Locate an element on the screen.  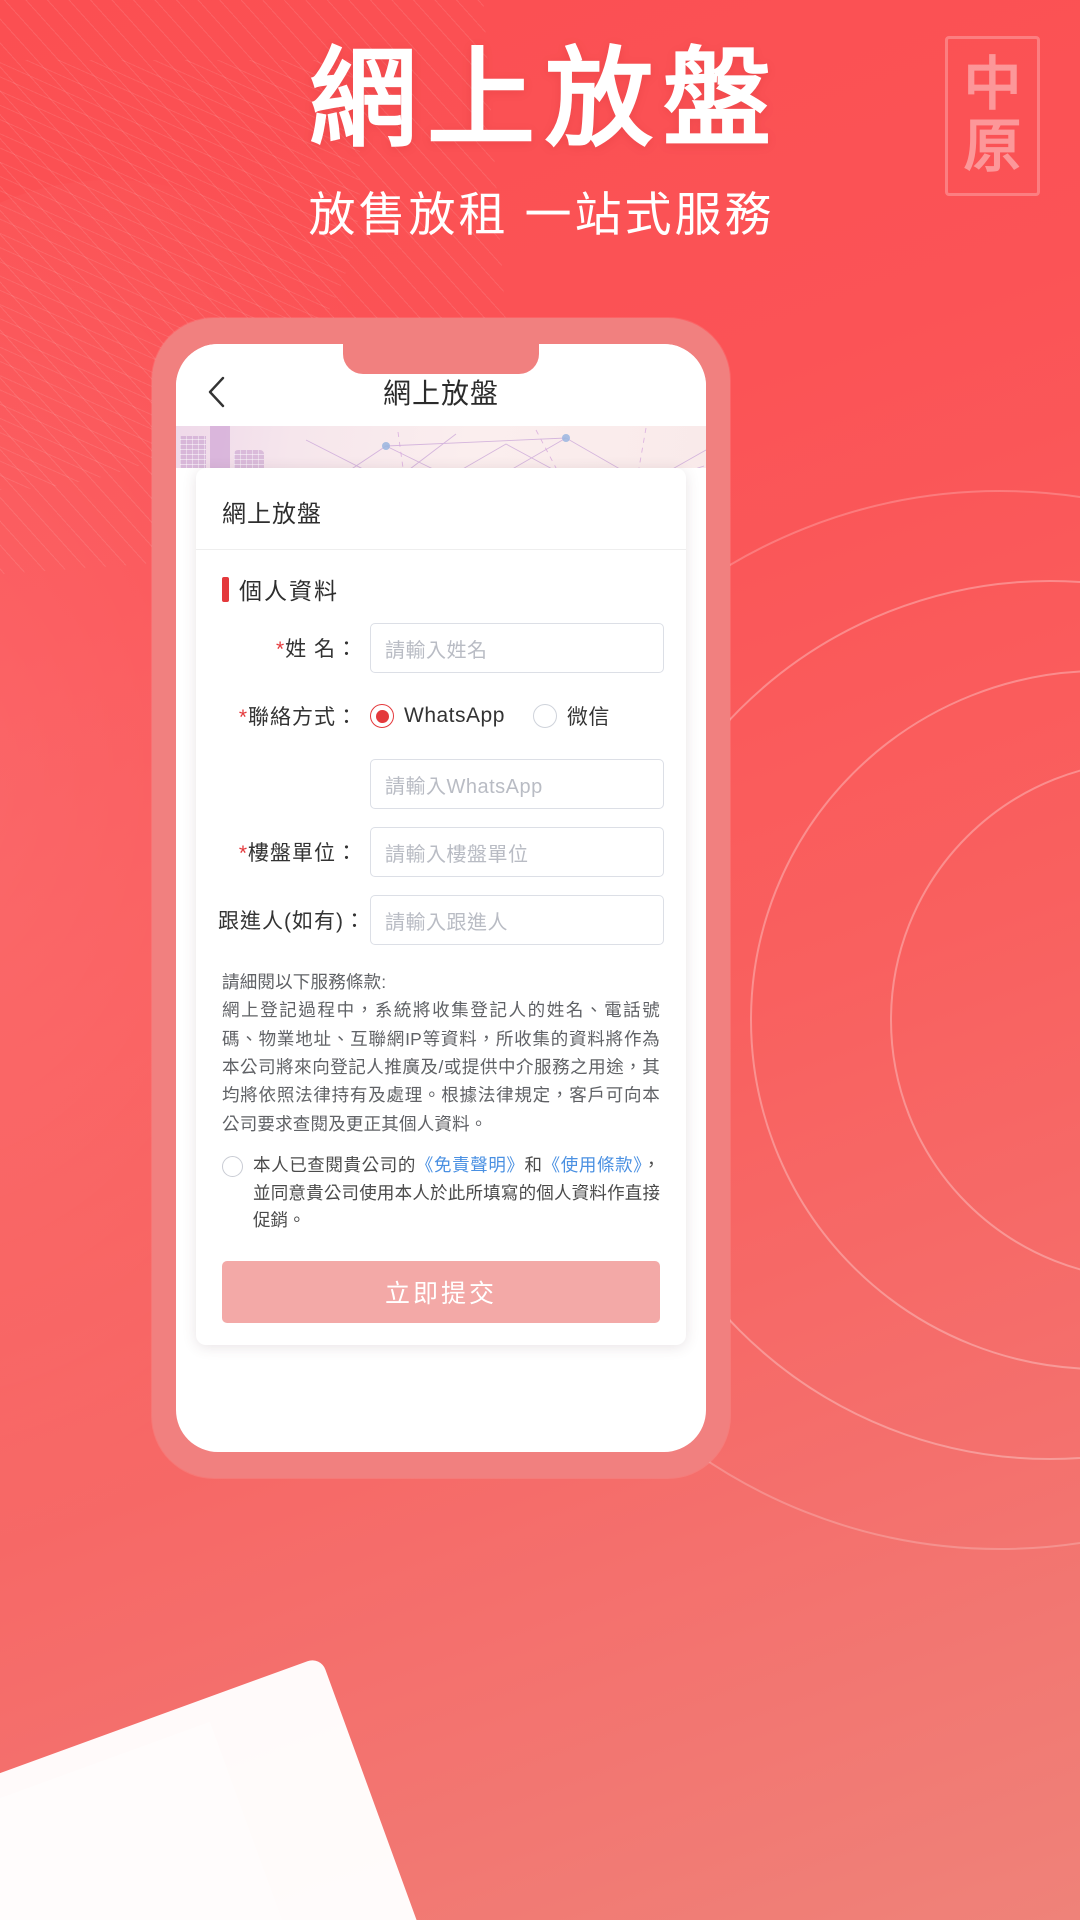
field-row-property-unit: *樓盤單位： 請輸入樓盤單位 is located at coordinates (441, 852).